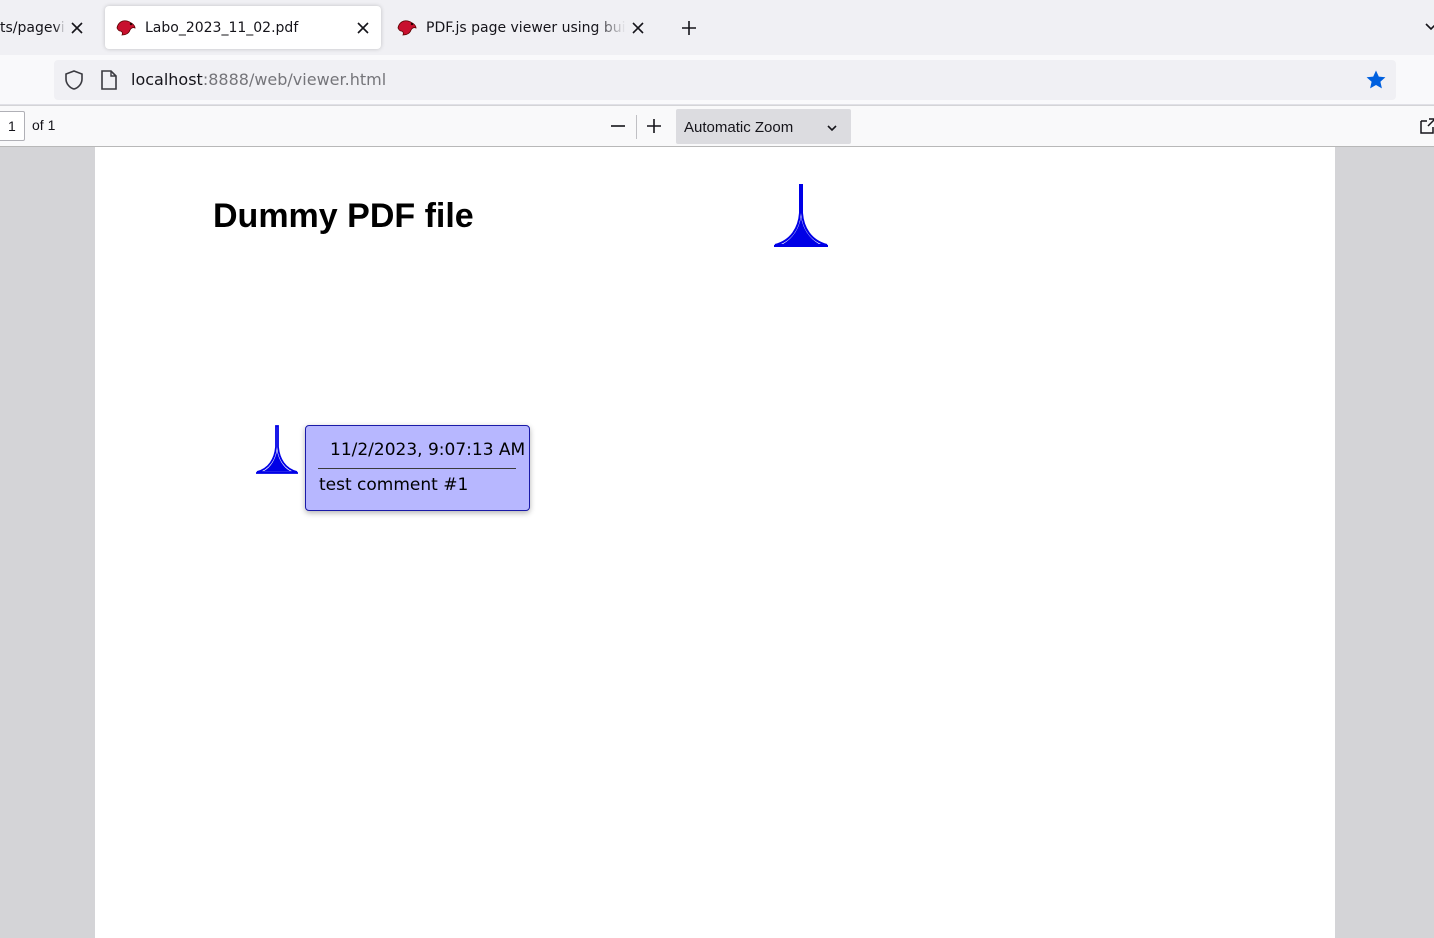  I want to click on zoom-select: Automatic Zoom, so click(763, 126).